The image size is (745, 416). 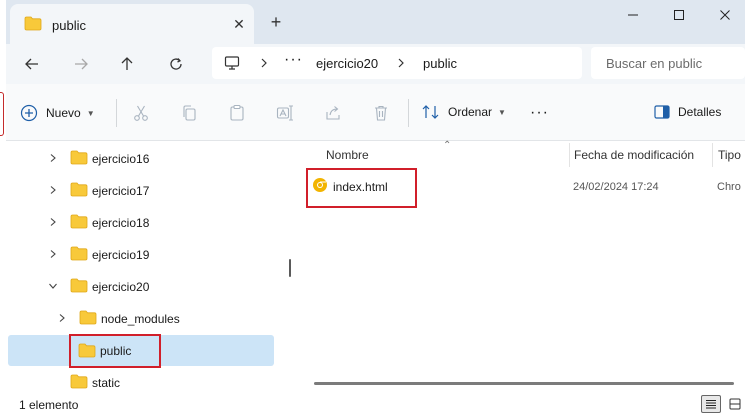 I want to click on paste-icon, so click(x=237, y=113).